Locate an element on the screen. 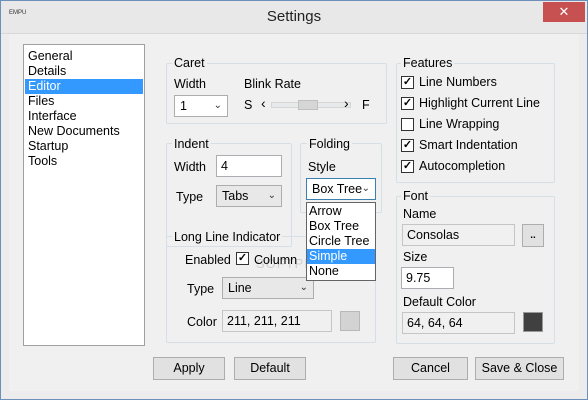 The image size is (588, 400). caret-group-label: Caret is located at coordinates (189, 63).